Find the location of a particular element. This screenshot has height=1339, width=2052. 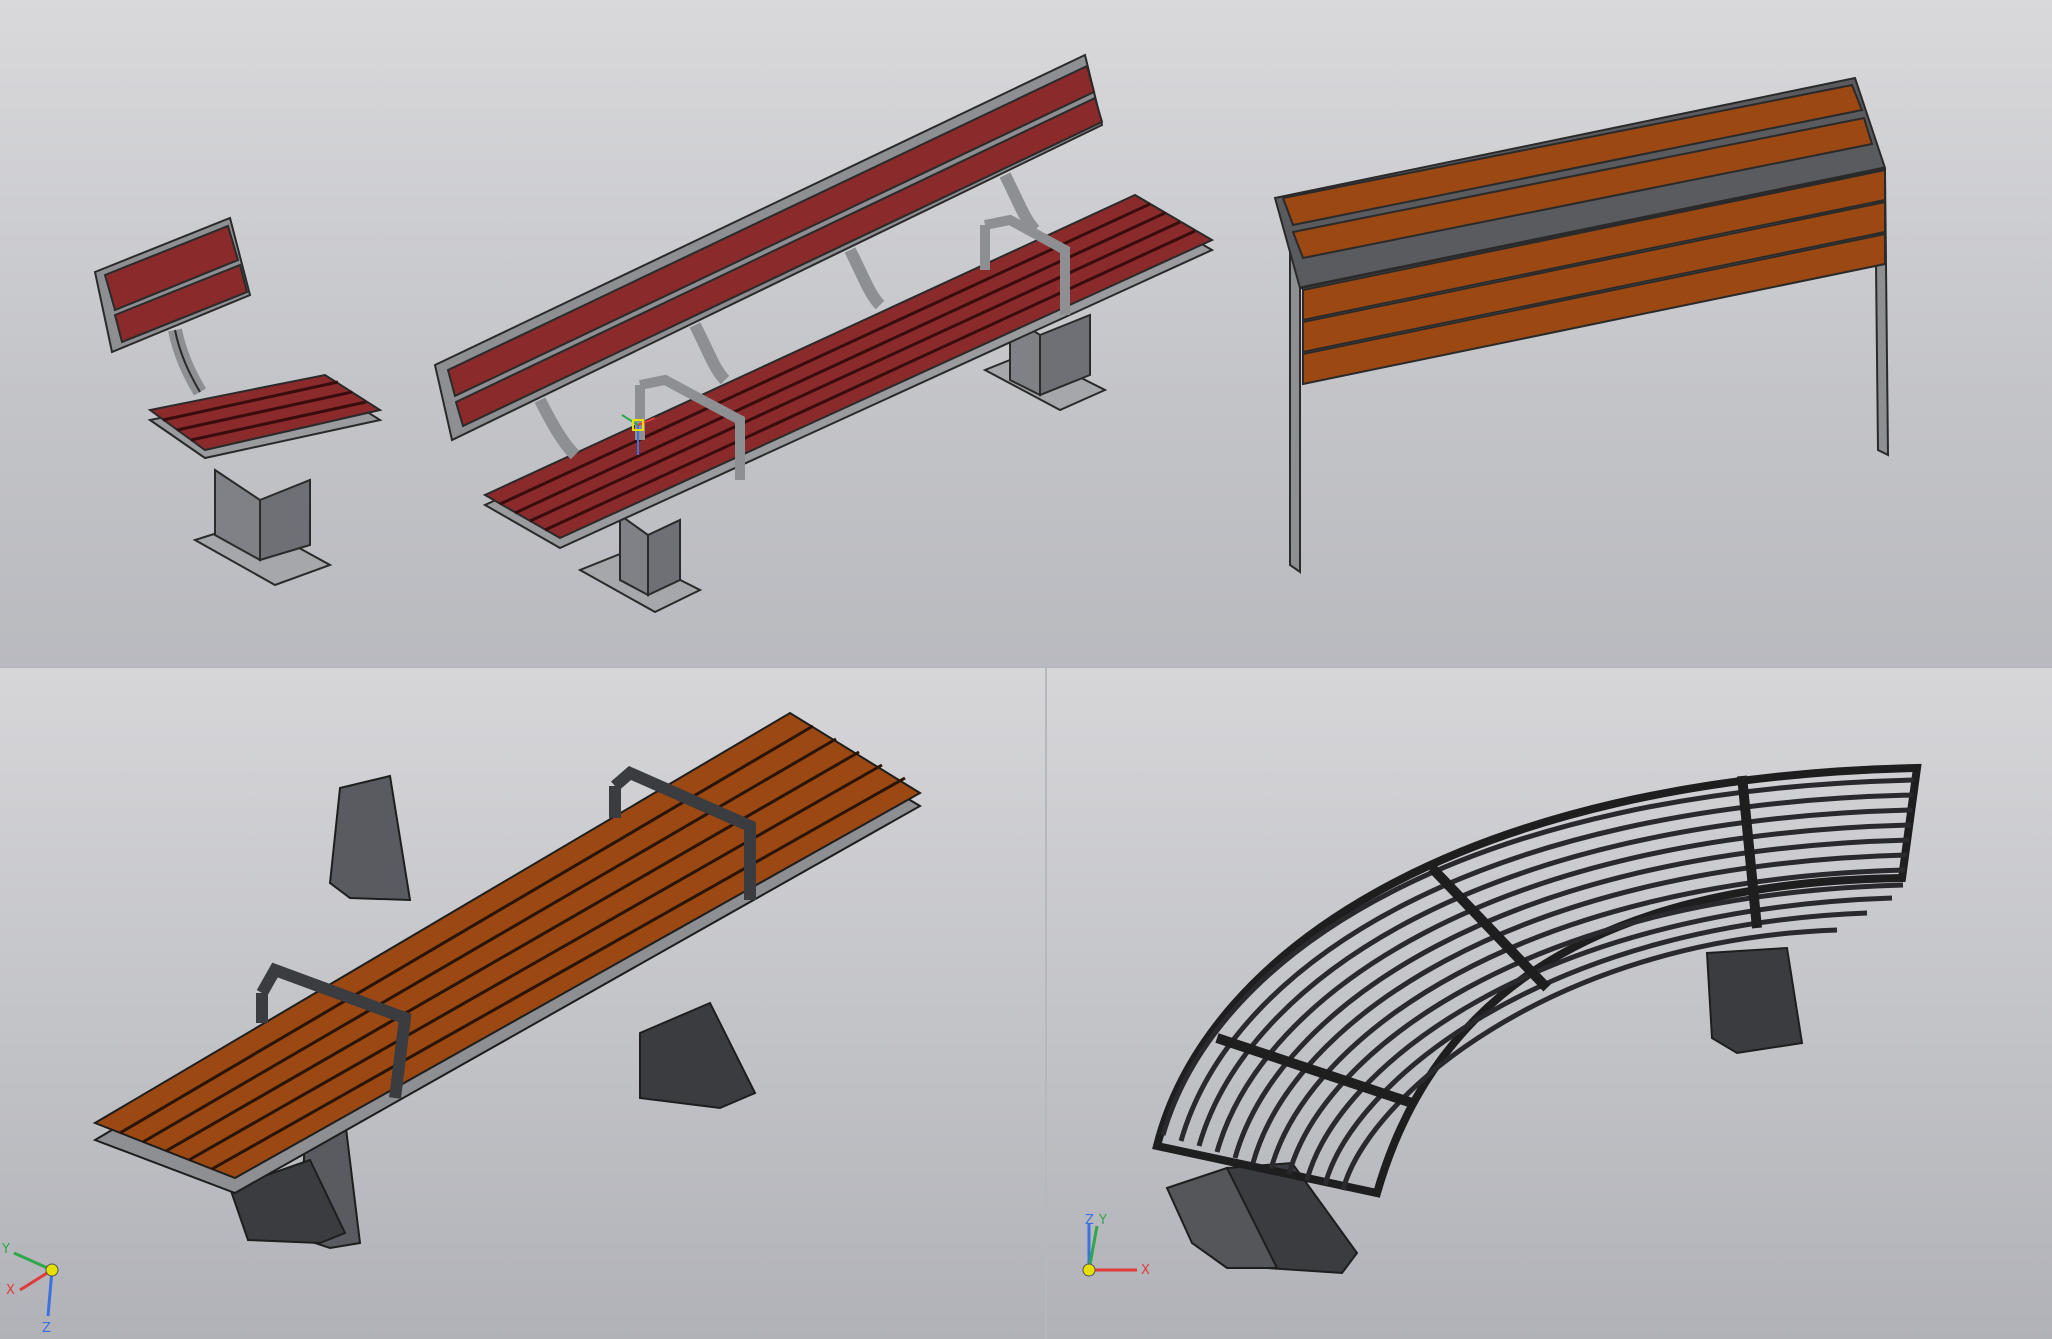

chair-bench-model is located at coordinates (238, 401).